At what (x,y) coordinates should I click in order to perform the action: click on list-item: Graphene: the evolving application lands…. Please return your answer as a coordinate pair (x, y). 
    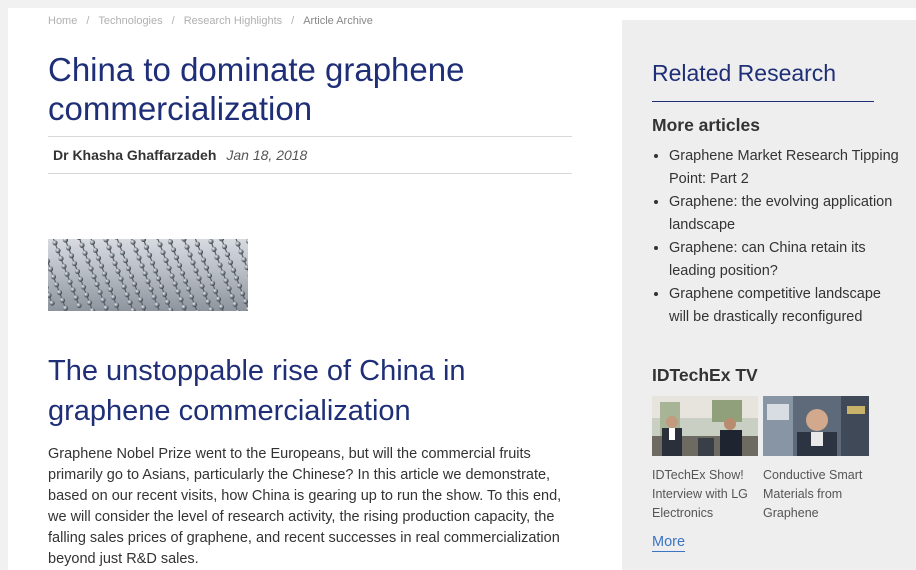
    Looking at the image, I should click on (784, 214).